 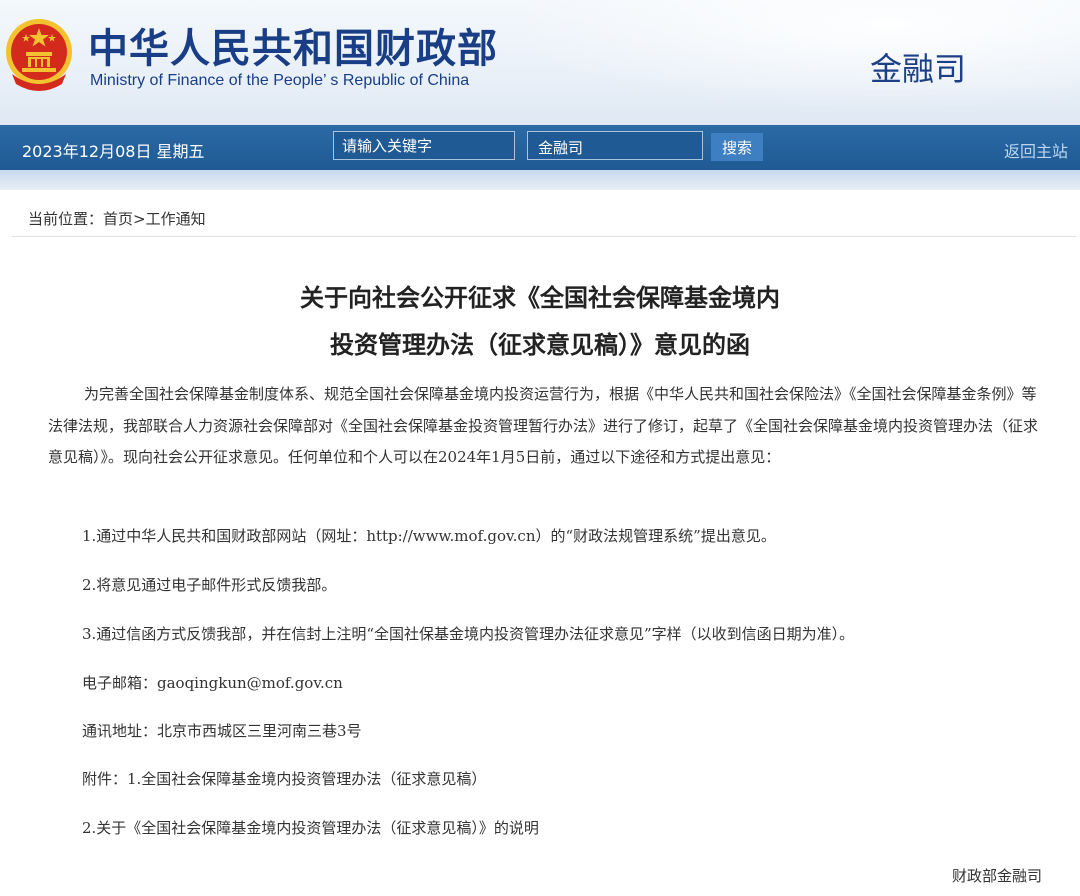 I want to click on search-button: 搜索, so click(x=737, y=147).